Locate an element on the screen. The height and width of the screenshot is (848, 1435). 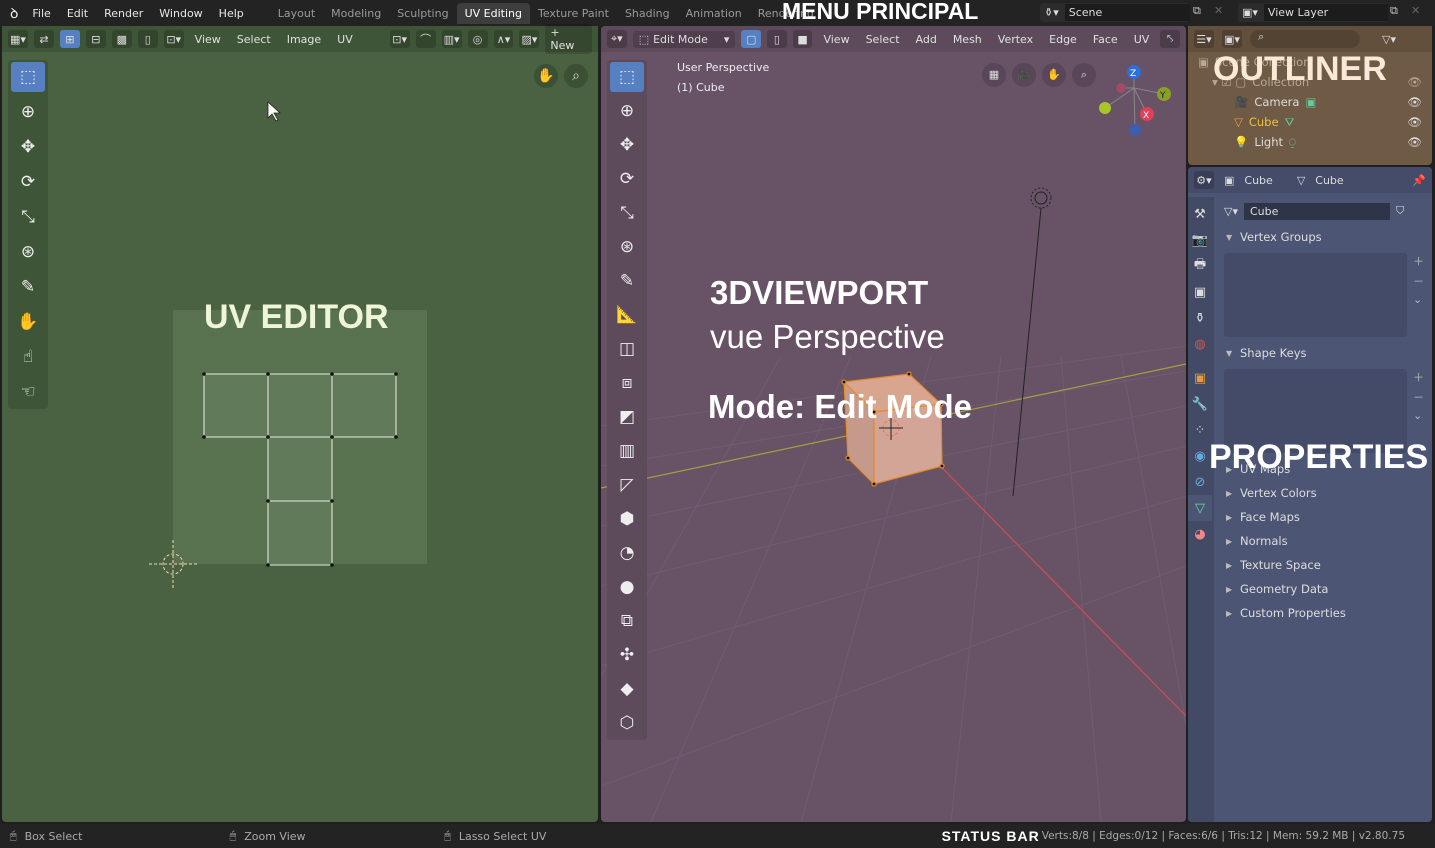
menu-edge: Edge is located at coordinates (1063, 39).